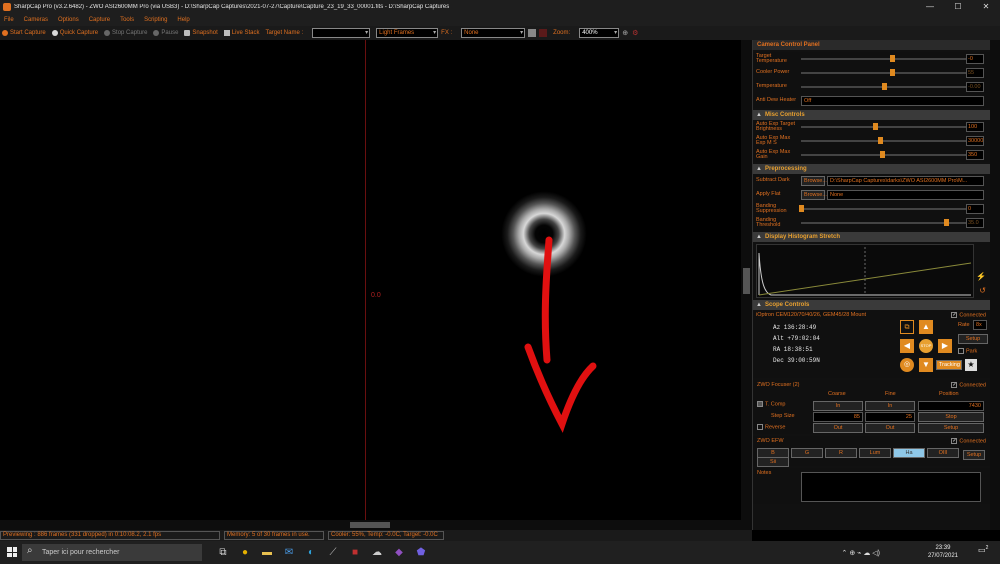 This screenshot has height=564, width=1000. What do you see at coordinates (771, 404) in the screenshot?
I see `t-comp-checkbox: T. Comp` at bounding box center [771, 404].